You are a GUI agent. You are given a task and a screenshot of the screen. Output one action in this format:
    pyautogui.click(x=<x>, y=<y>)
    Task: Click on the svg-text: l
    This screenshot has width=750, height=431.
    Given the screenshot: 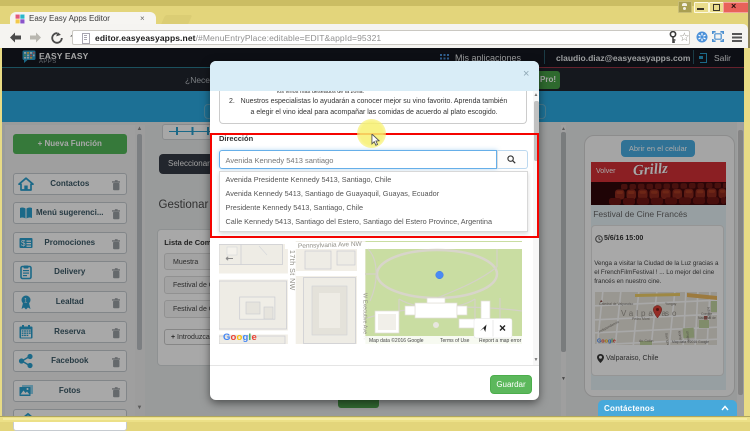 What is the action you would take?
    pyautogui.click(x=250, y=337)
    